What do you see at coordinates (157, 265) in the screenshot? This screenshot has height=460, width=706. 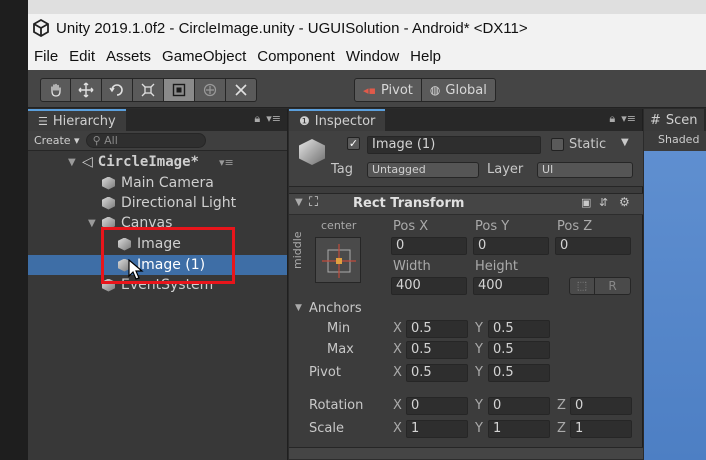 I see `hierarchy-item-selected: Image (1)` at bounding box center [157, 265].